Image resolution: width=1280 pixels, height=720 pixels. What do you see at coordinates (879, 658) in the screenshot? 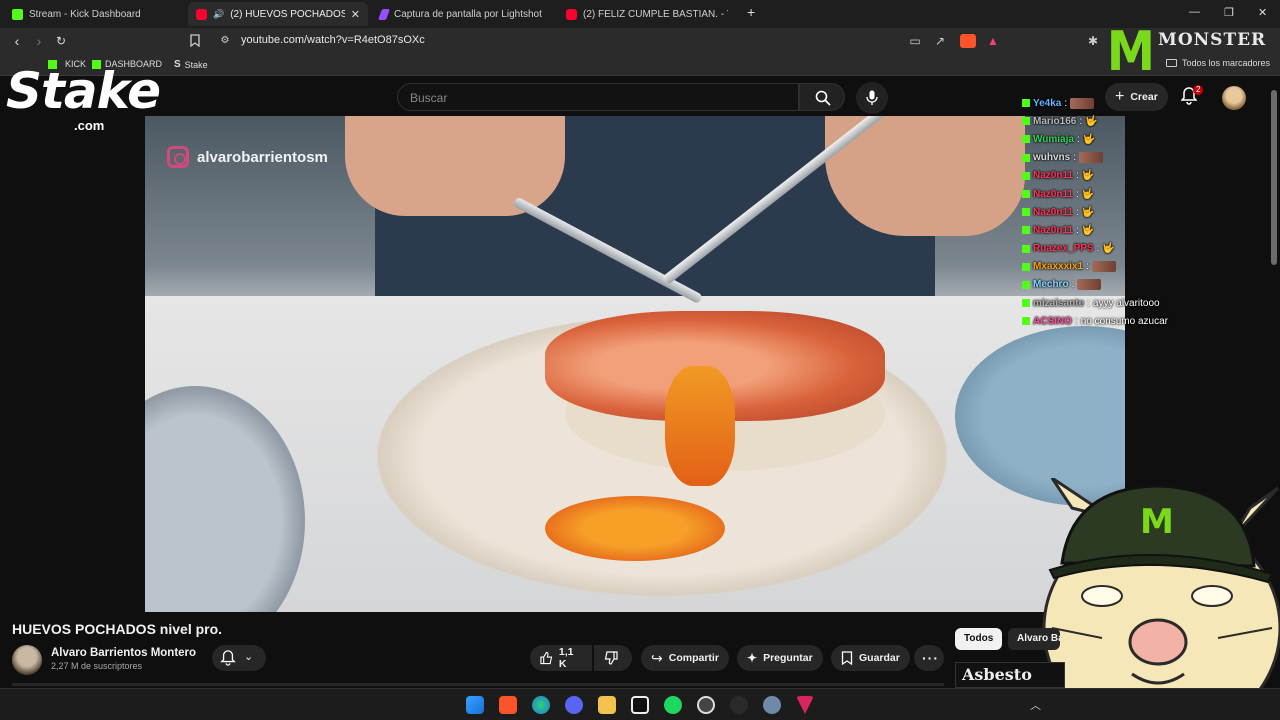
I see `save-label: Guardar` at bounding box center [879, 658].